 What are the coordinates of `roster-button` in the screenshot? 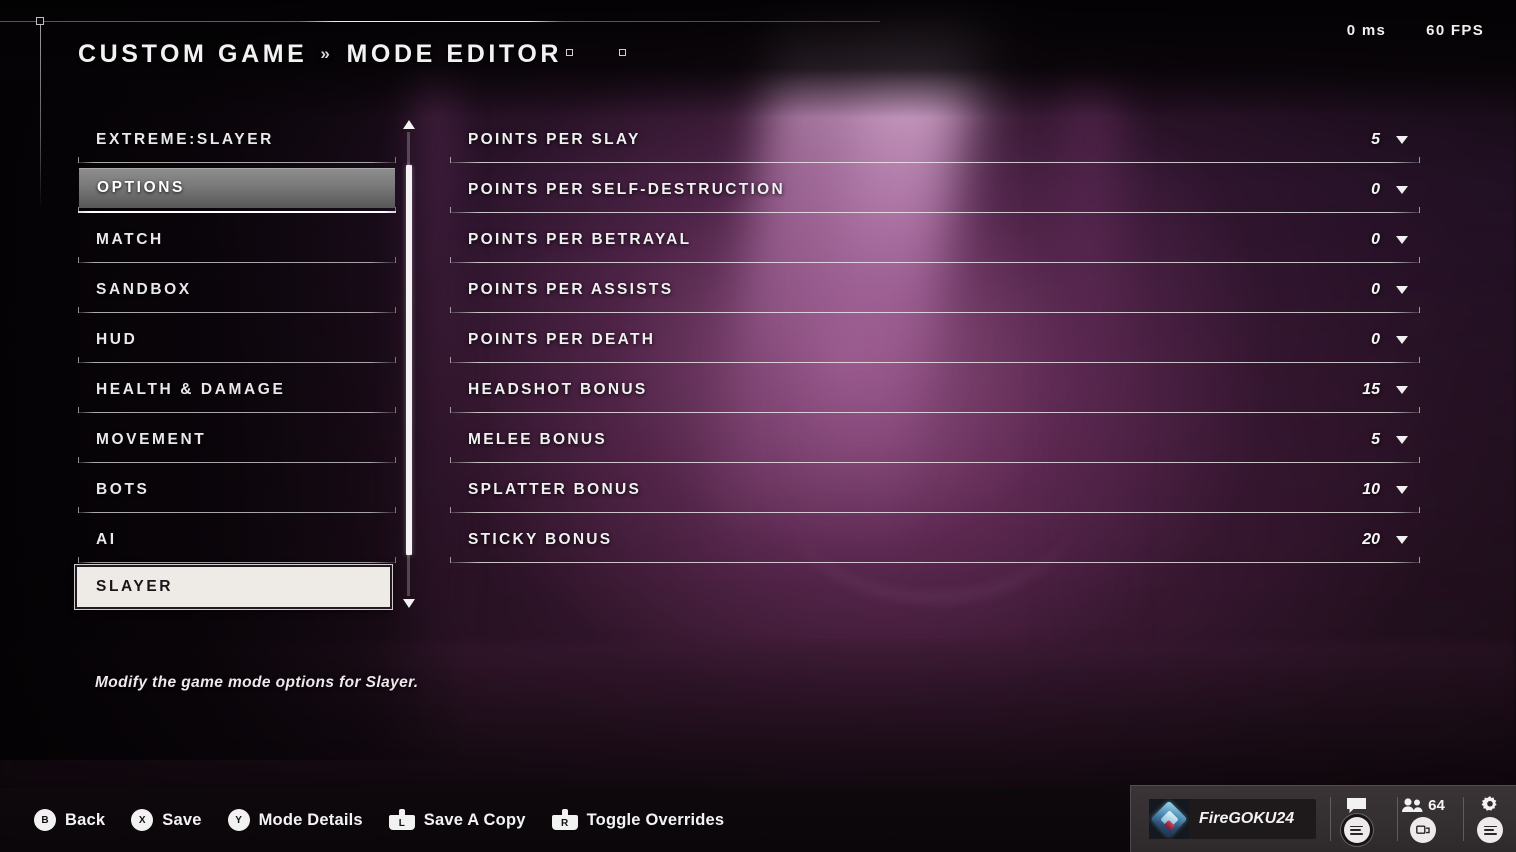 It's located at (1423, 830).